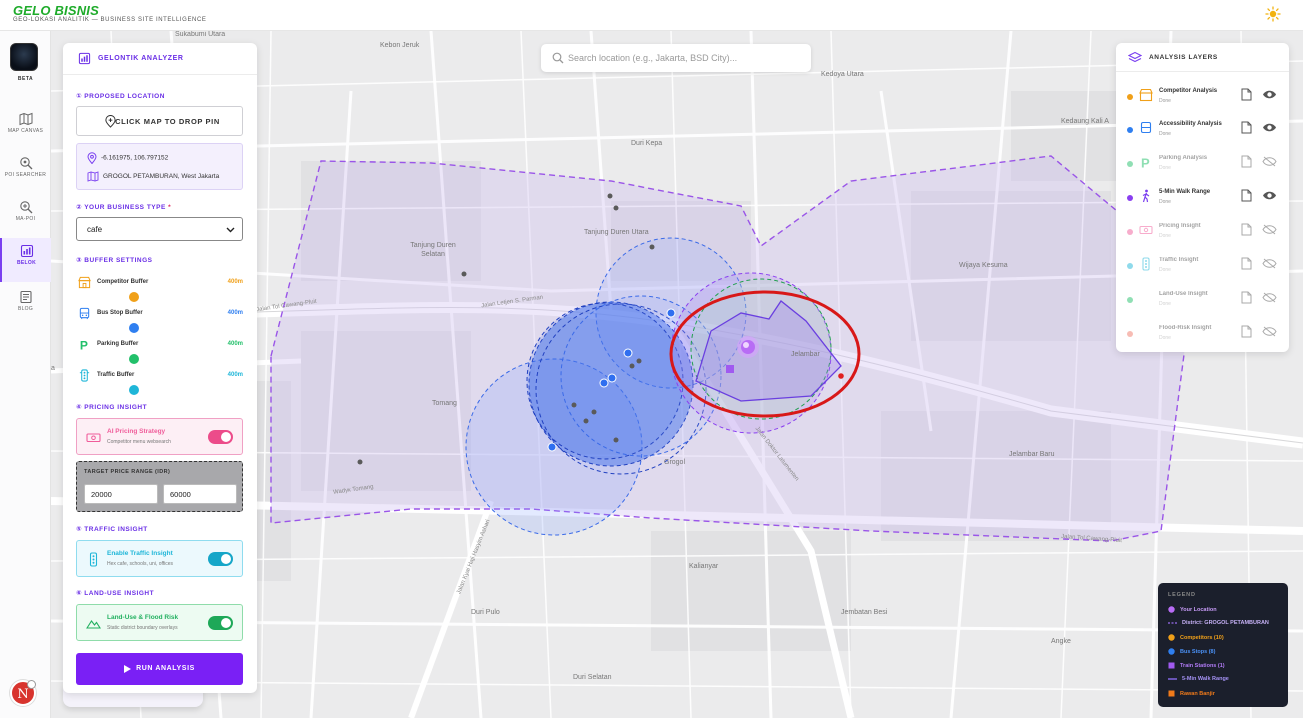 This screenshot has width=1303, height=718. I want to click on legend-square-icon, so click(1171, 665).